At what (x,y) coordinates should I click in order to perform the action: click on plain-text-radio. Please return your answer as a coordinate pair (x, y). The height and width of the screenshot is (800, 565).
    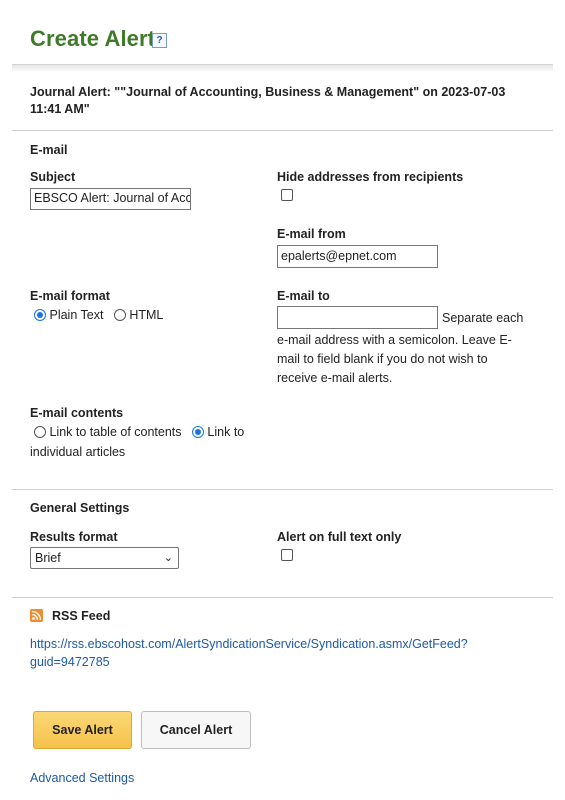
    Looking at the image, I should click on (40, 315).